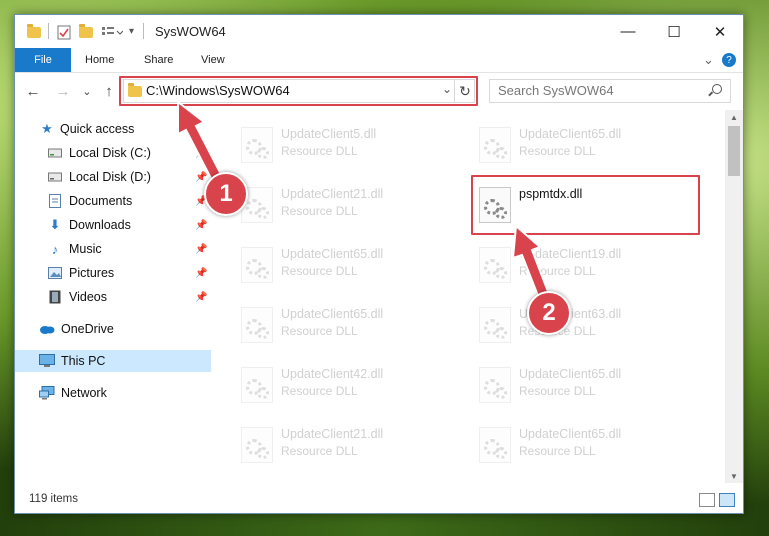  I want to click on sidebar-item-onedrive: OneDrive, so click(113, 329).